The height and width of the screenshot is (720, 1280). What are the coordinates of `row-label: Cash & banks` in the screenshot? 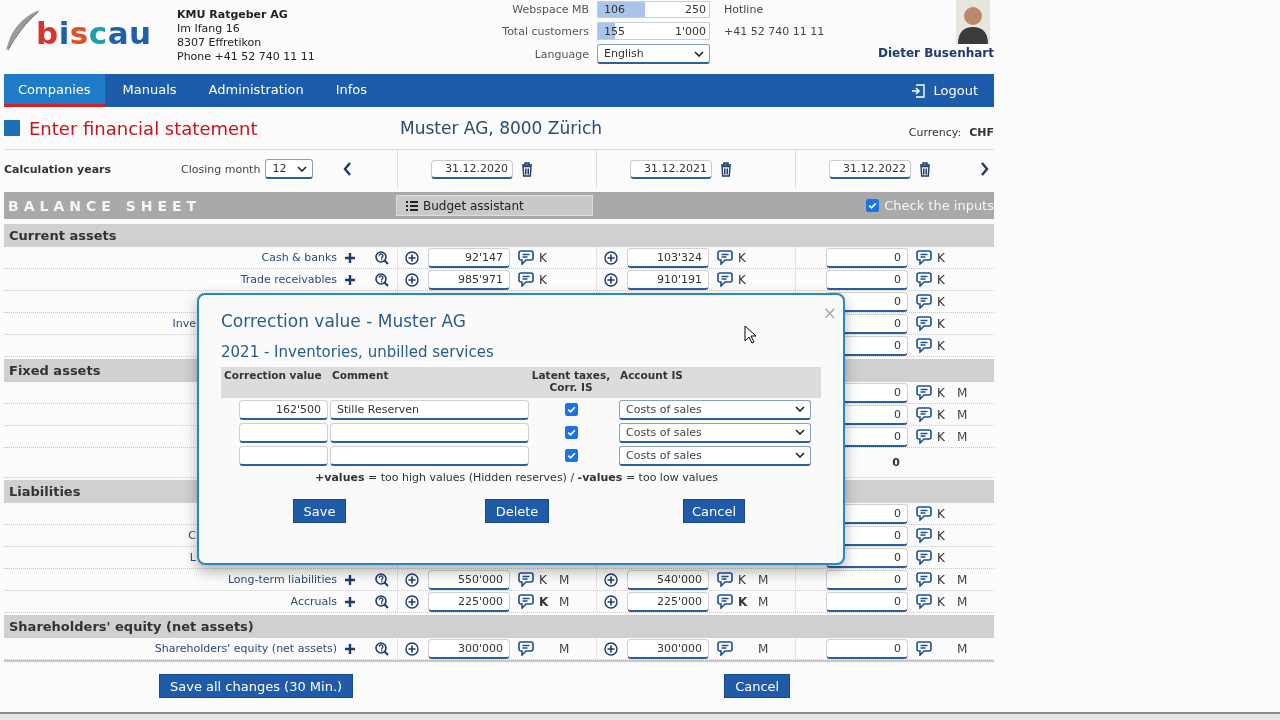 It's located at (299, 257).